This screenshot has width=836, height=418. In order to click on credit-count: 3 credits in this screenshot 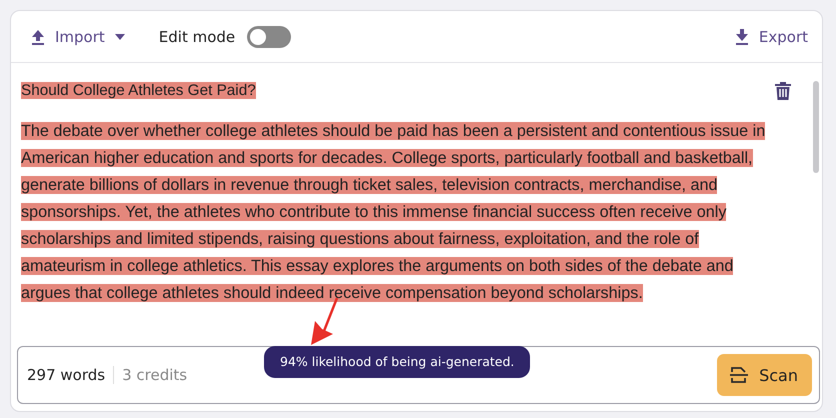, I will do `click(154, 375)`.